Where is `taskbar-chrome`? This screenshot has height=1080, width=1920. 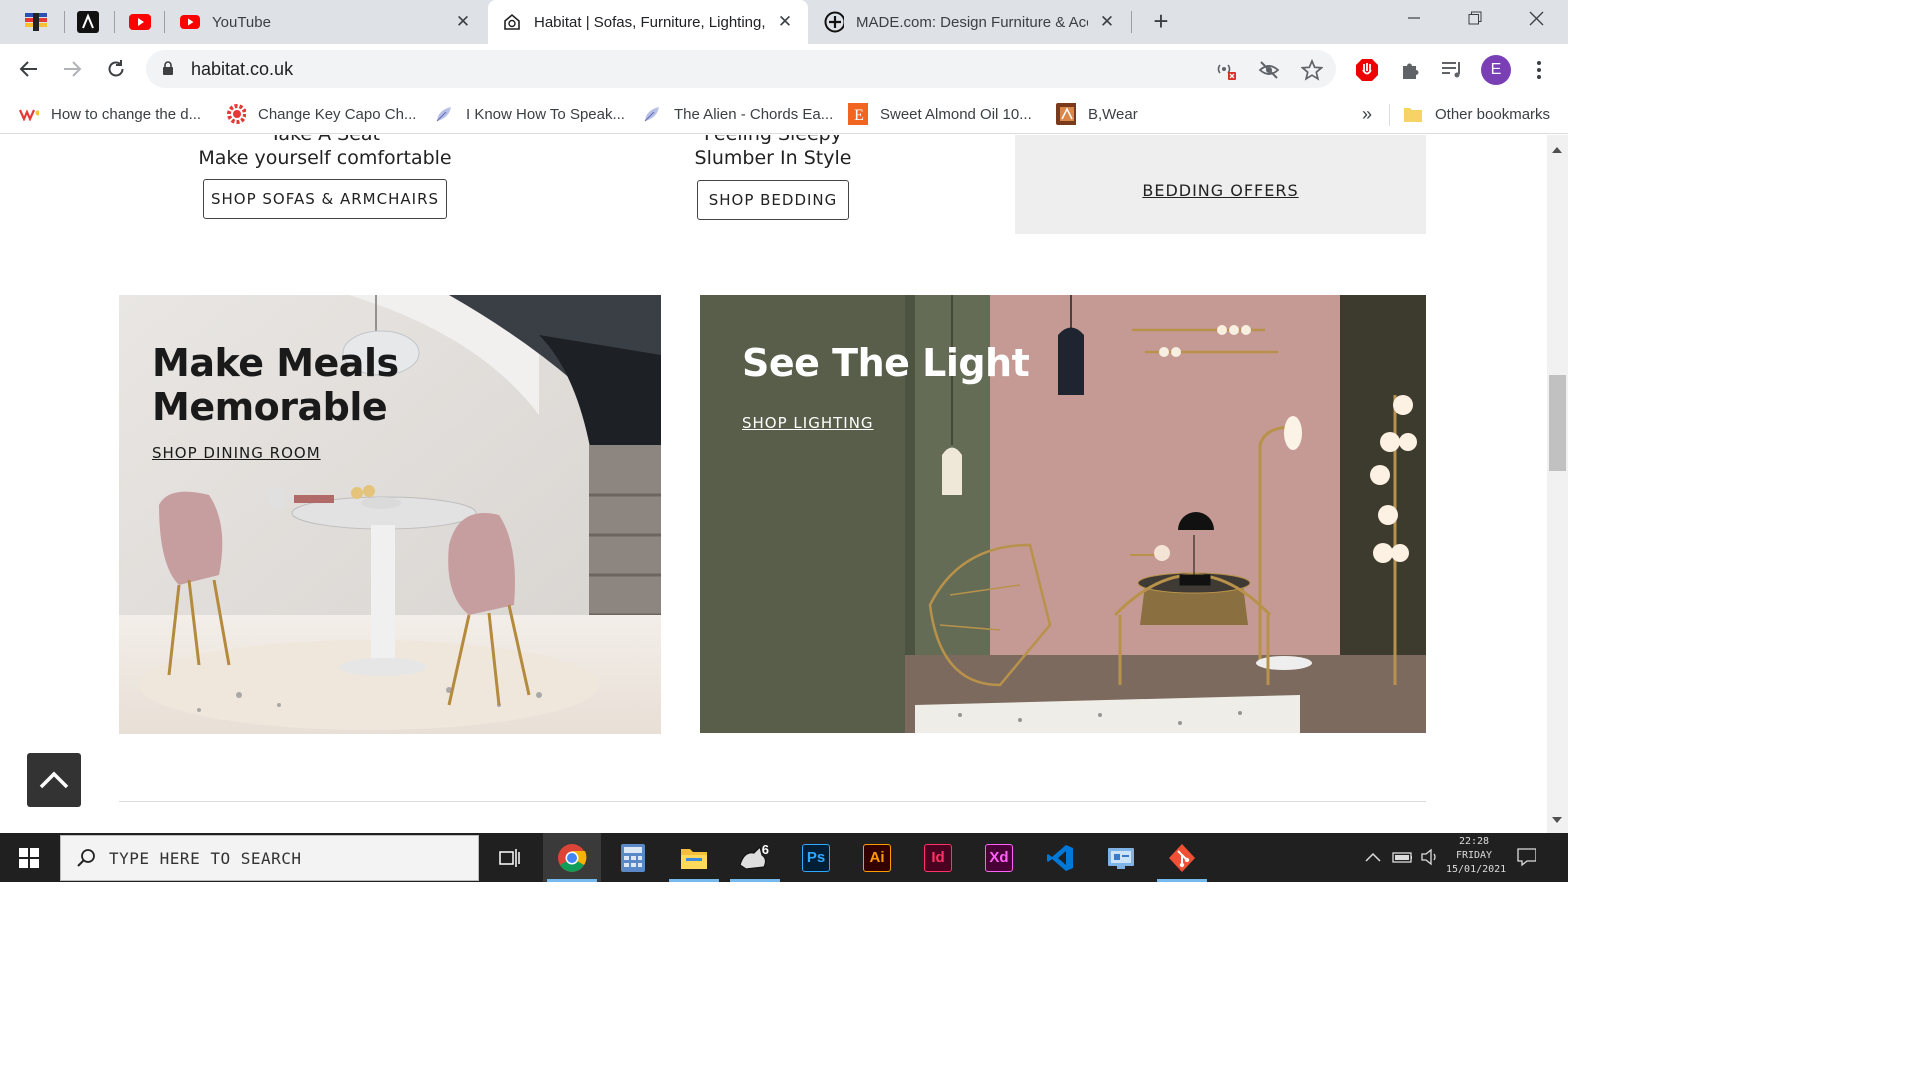
taskbar-chrome is located at coordinates (572, 857).